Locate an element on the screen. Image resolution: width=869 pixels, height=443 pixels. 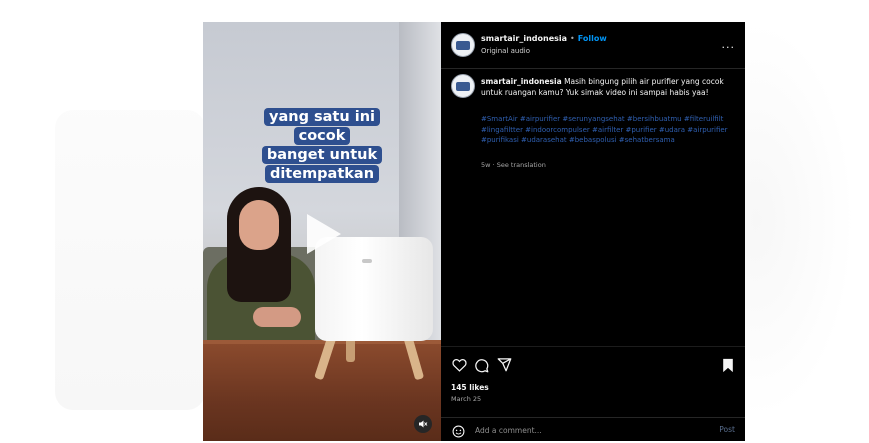
heart-icon is located at coordinates (459, 365).